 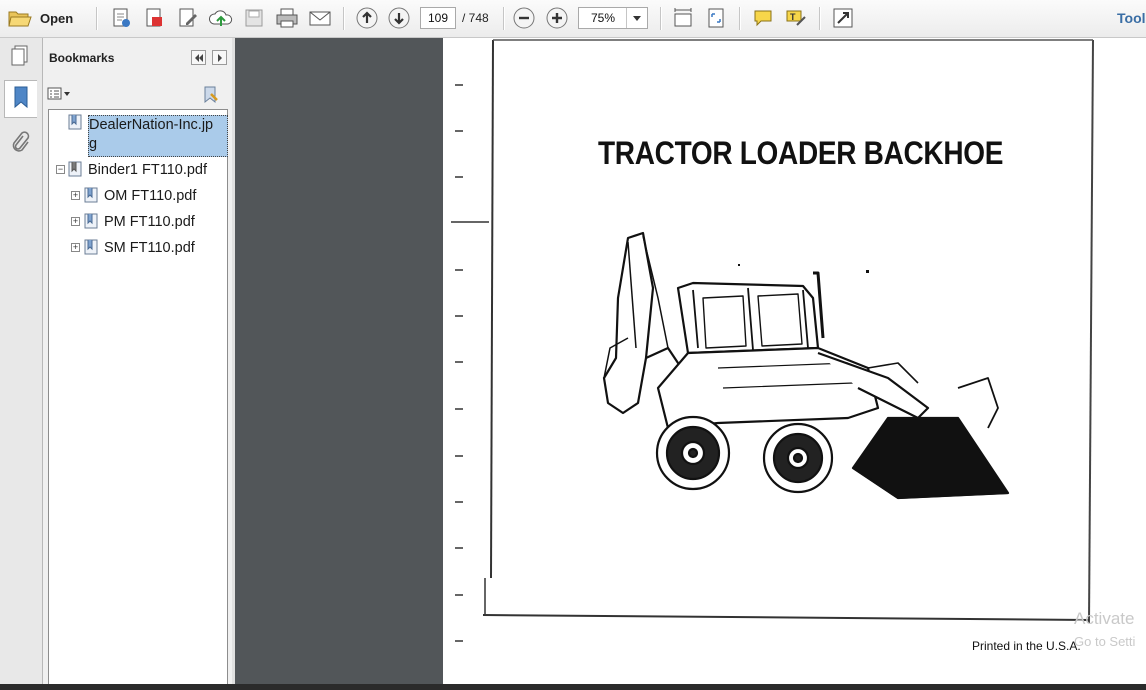 I want to click on speech-bubble-icon, so click(x=763, y=18).